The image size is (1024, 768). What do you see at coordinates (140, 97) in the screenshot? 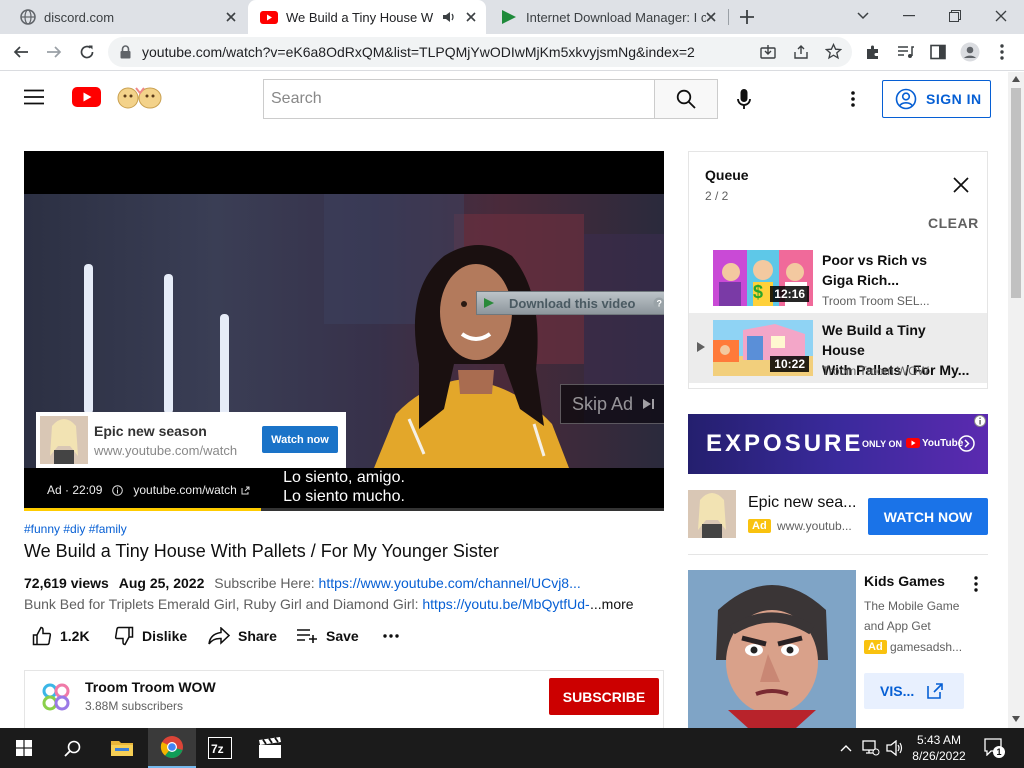
I see `doodle-logo` at bounding box center [140, 97].